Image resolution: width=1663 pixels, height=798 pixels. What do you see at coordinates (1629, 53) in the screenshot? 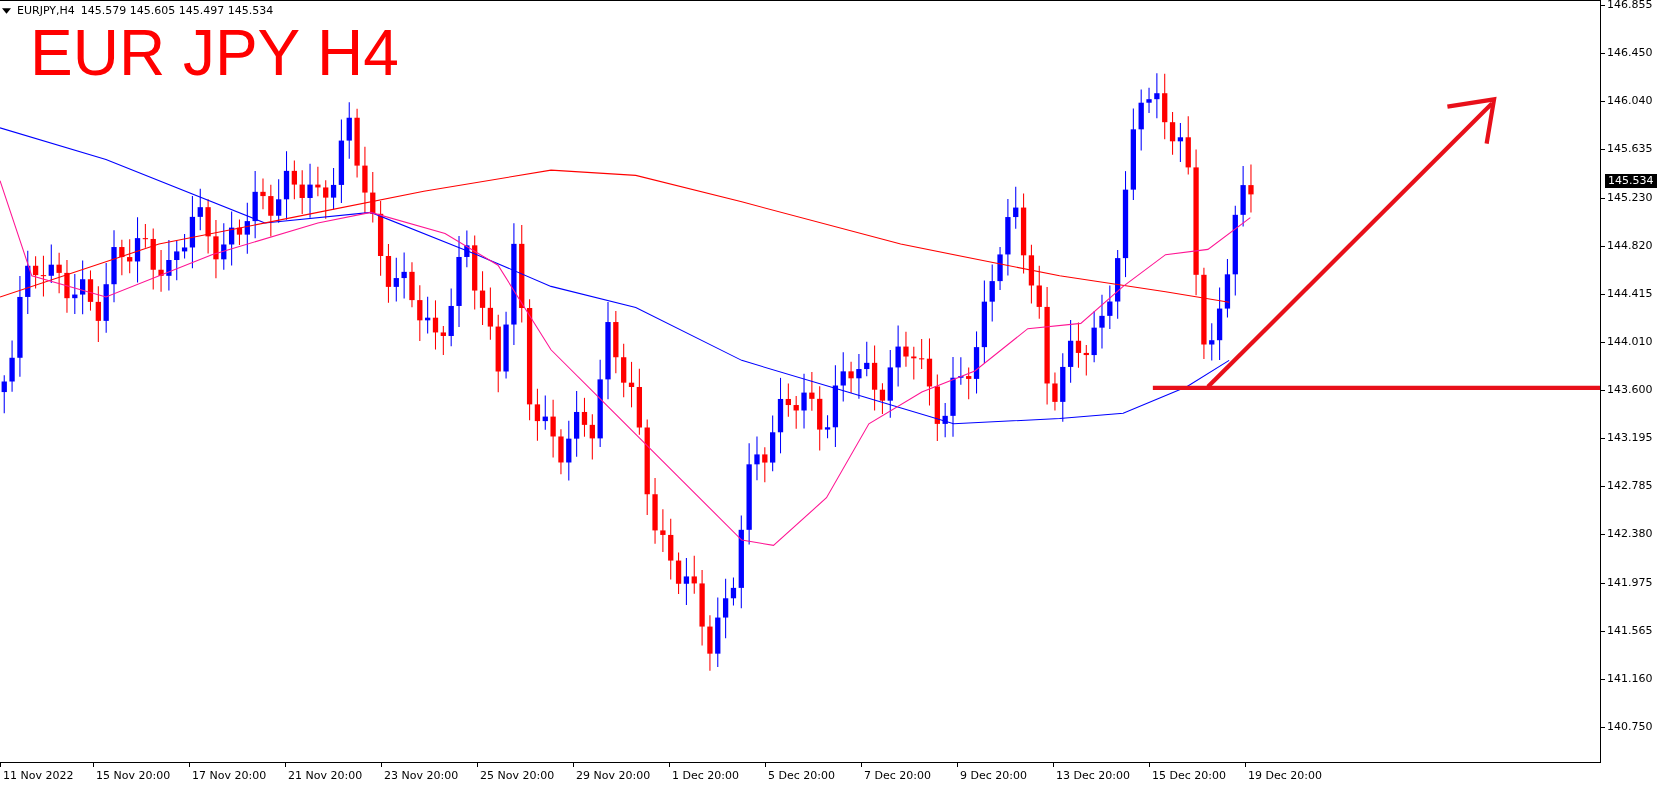
I see `price-label: 146.450` at bounding box center [1629, 53].